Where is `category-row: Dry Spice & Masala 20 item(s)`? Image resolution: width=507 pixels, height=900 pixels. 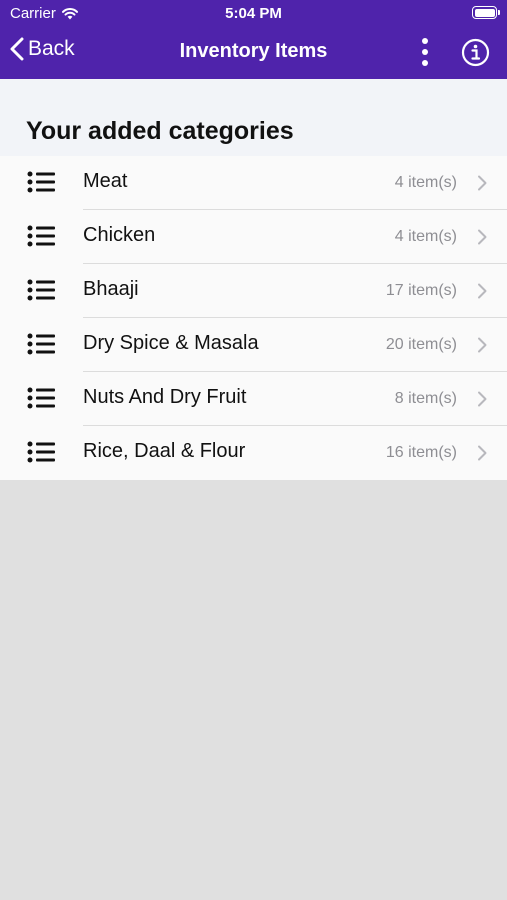
category-row: Dry Spice & Masala 20 item(s) is located at coordinates (253, 345).